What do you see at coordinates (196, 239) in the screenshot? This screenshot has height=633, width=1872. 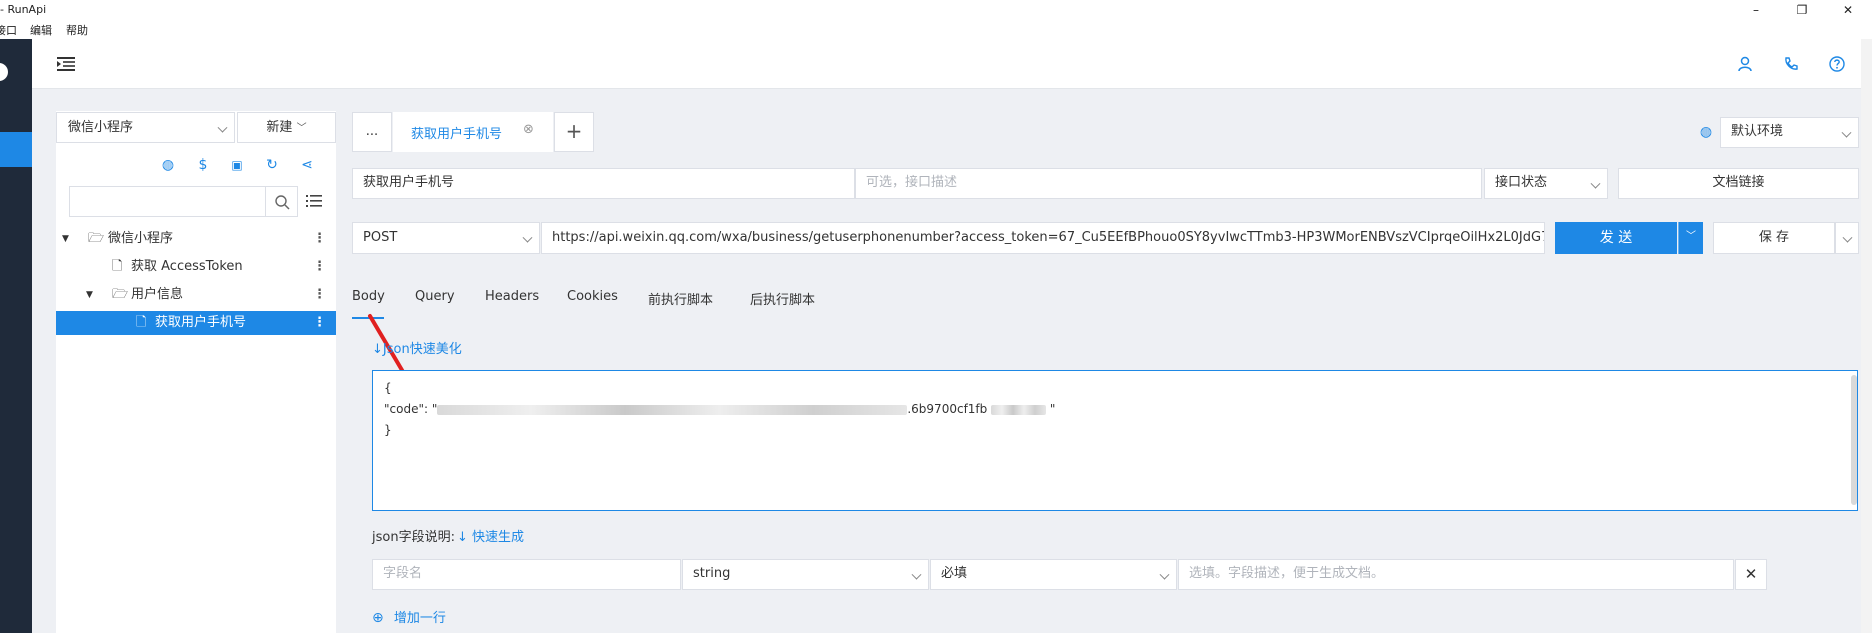 I see `tree-item-folder: ▼ 🗁 微信小程序 ⋮` at bounding box center [196, 239].